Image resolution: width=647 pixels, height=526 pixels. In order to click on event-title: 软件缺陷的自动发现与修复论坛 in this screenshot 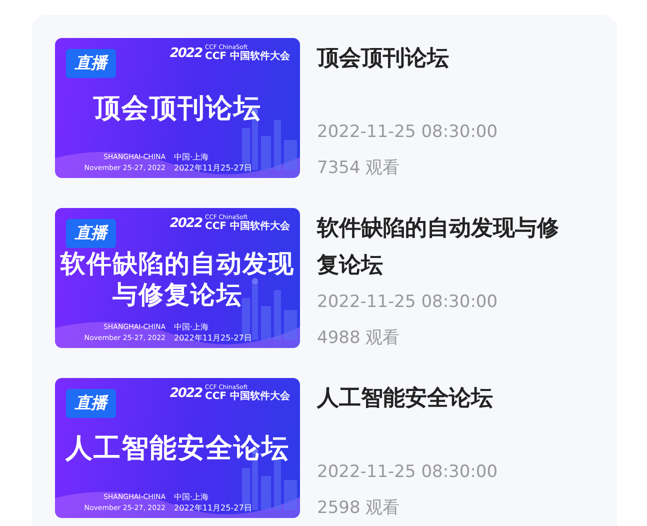, I will do `click(443, 247)`.